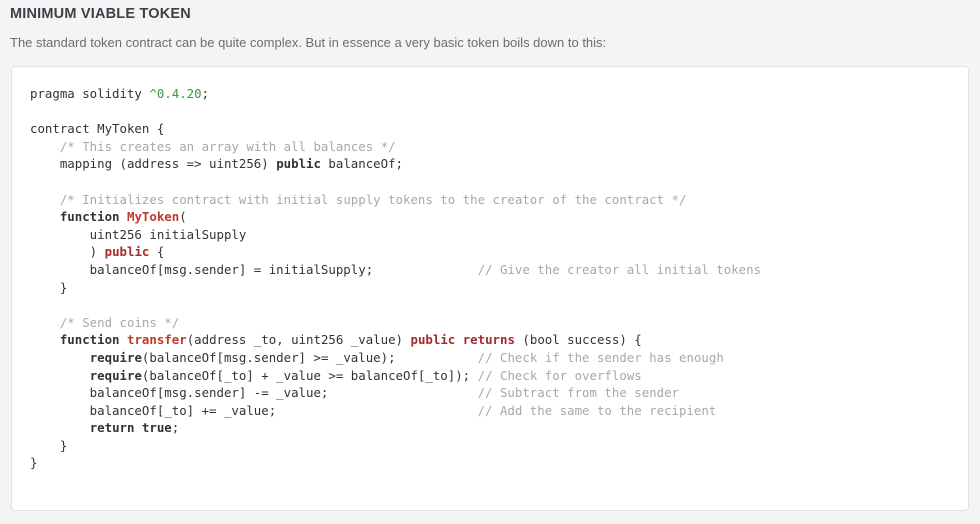  What do you see at coordinates (100, 14) in the screenshot?
I see `page-title: MINIMUM VIABLE TOKEN` at bounding box center [100, 14].